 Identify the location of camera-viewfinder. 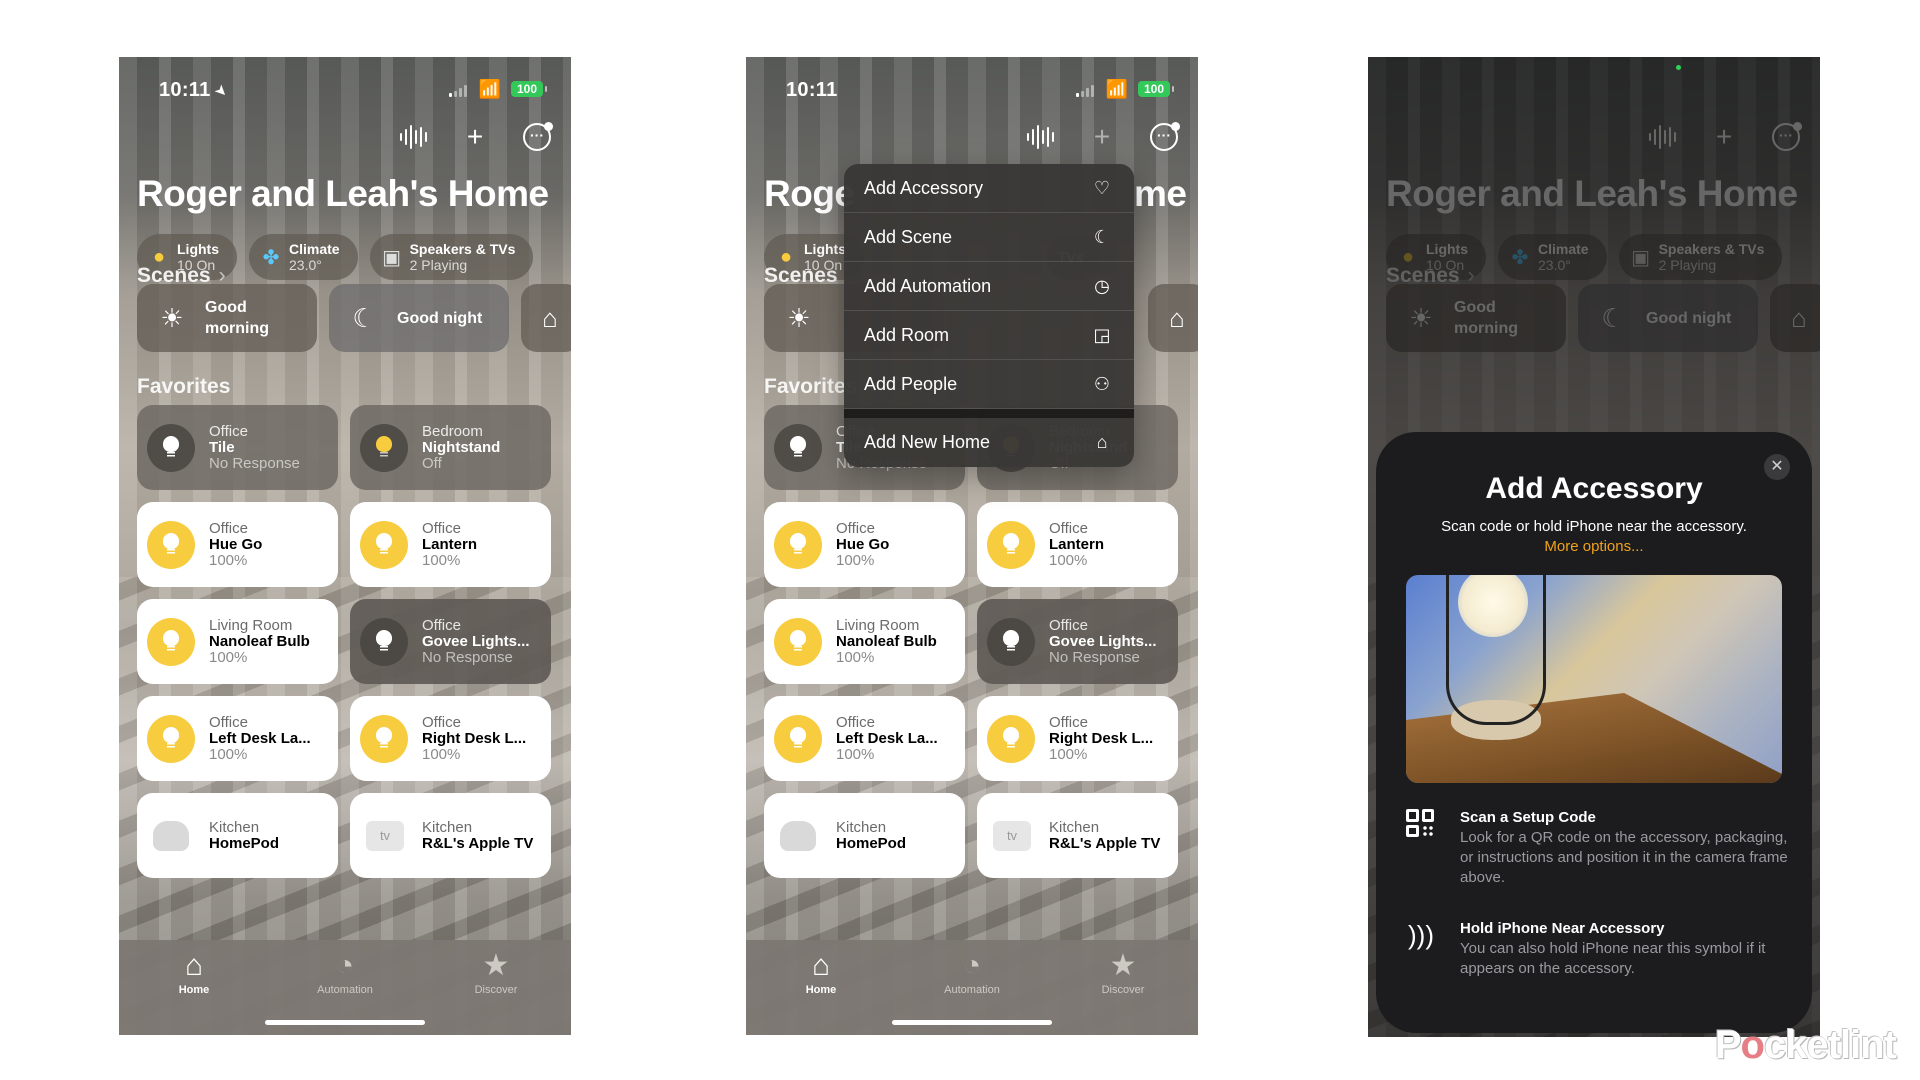
(1594, 679).